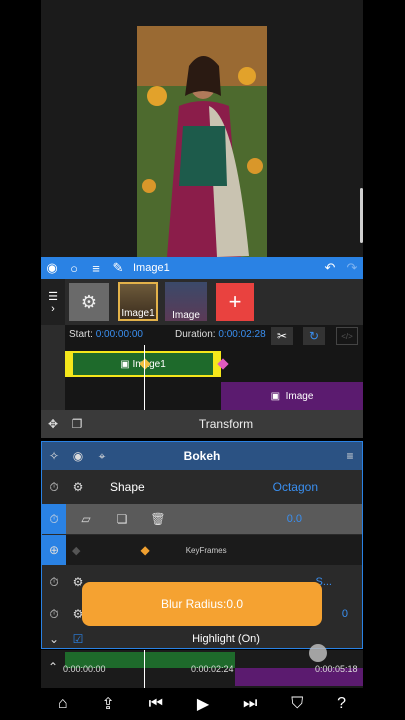  What do you see at coordinates (107, 704) in the screenshot?
I see `export-icon: ⇪` at bounding box center [107, 704].